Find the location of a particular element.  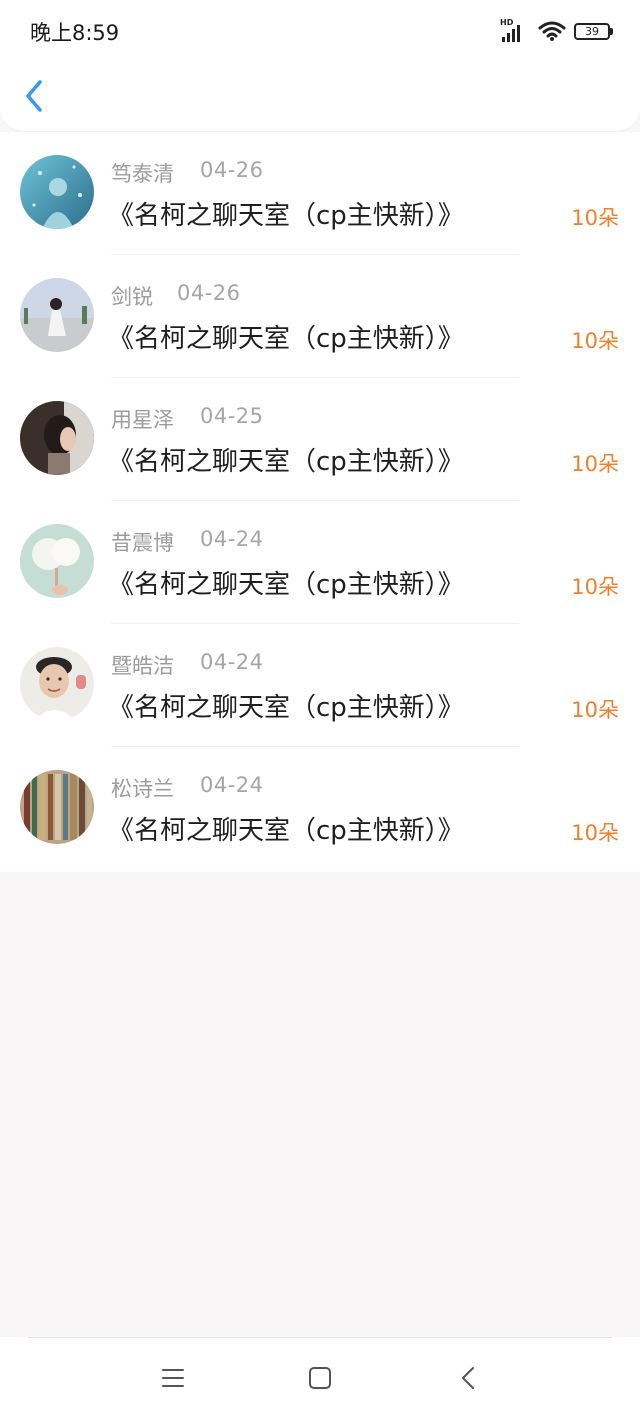

list-item: 昔震博 04-24 《名柯之聊天室（cp主快新）》 10朵 is located at coordinates (320, 562).